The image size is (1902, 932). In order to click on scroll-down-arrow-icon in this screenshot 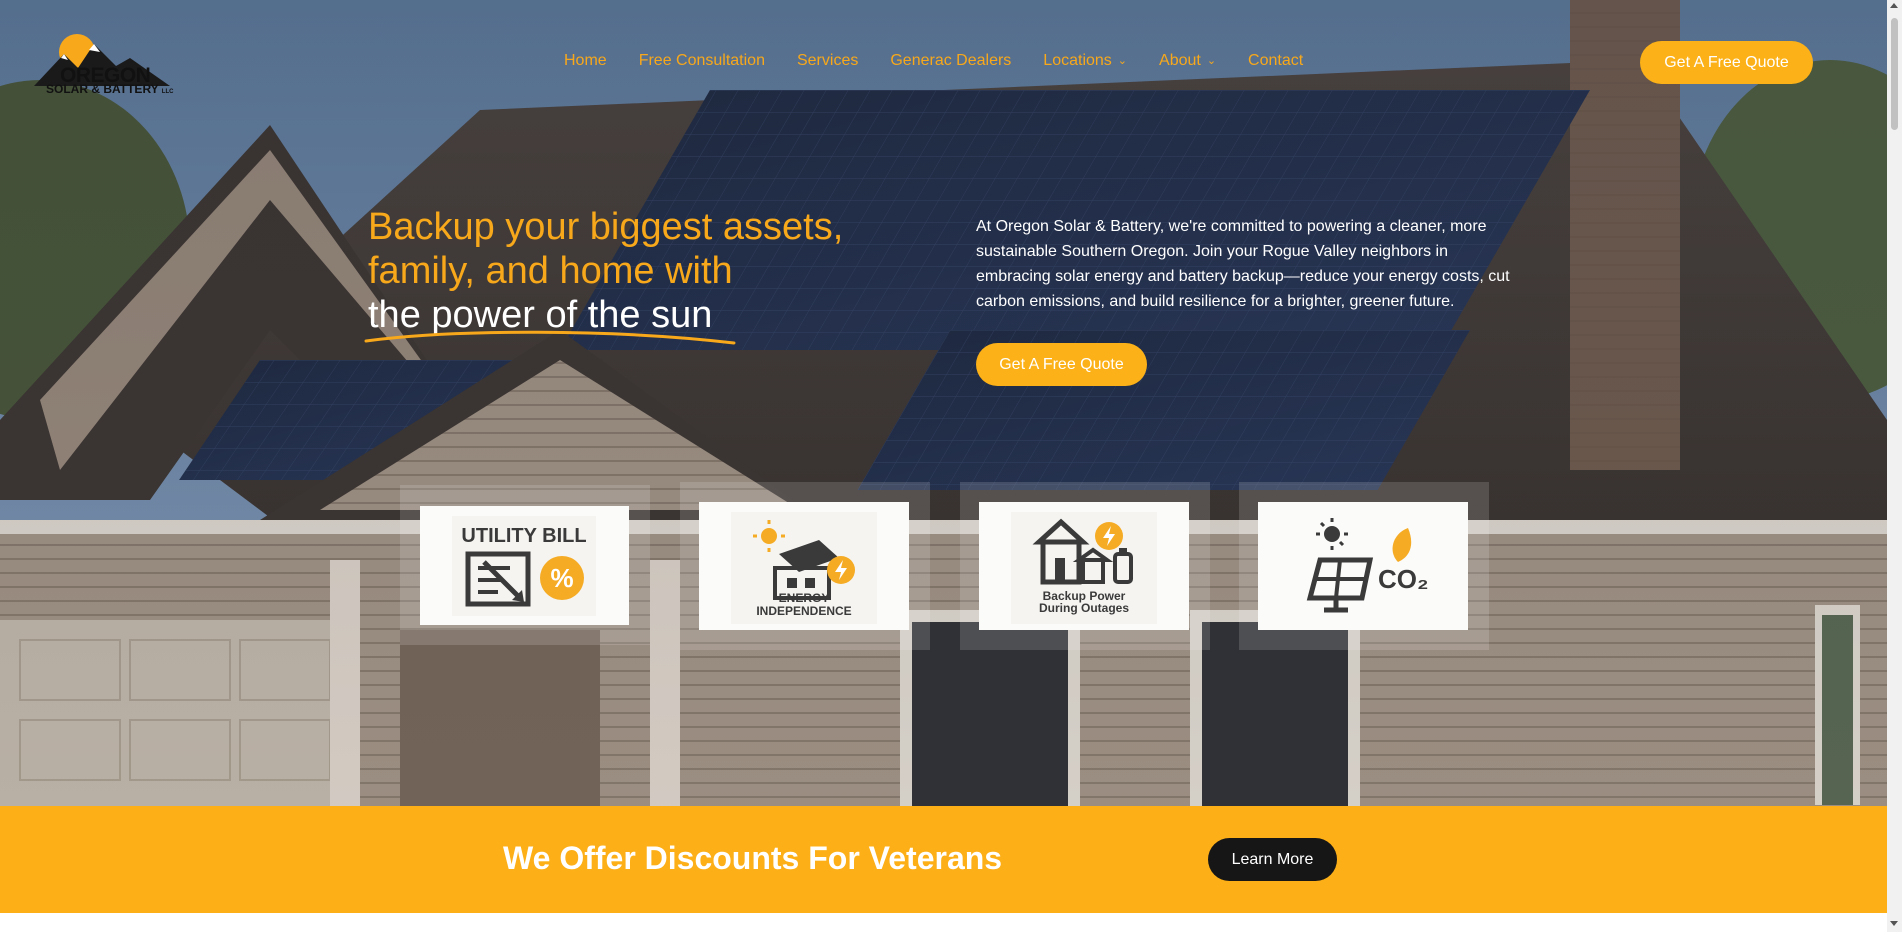, I will do `click(1894, 923)`.